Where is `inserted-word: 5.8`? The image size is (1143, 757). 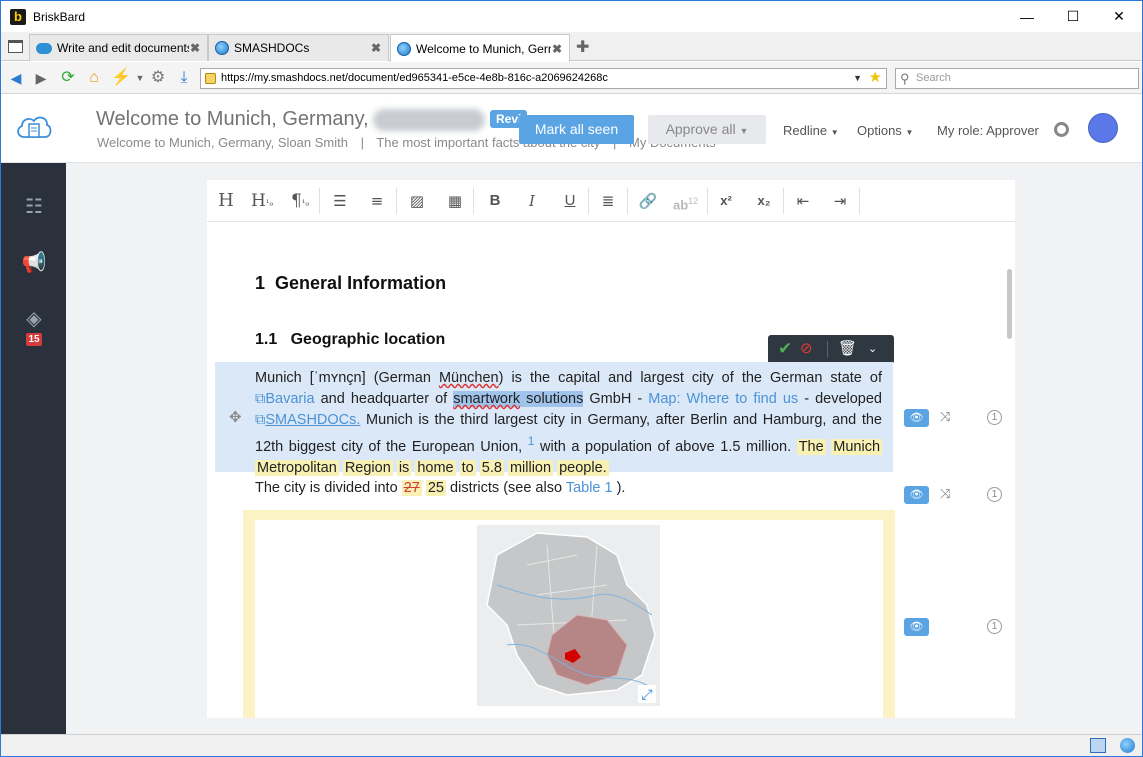
inserted-word: 5.8 is located at coordinates (491, 467).